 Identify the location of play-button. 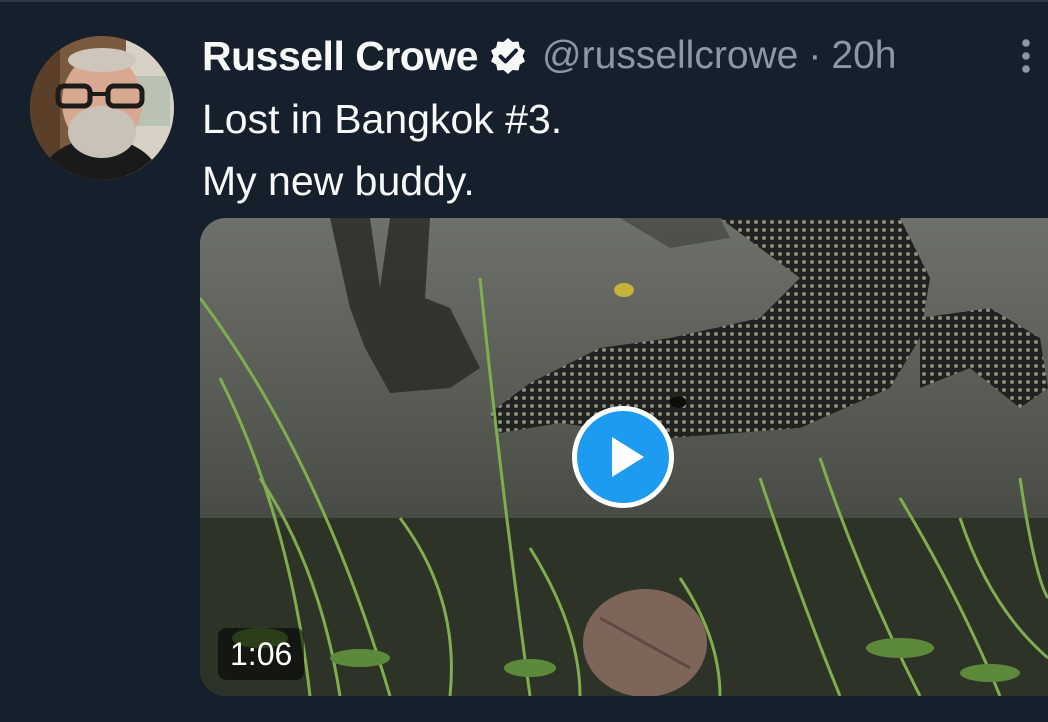
(623, 457).